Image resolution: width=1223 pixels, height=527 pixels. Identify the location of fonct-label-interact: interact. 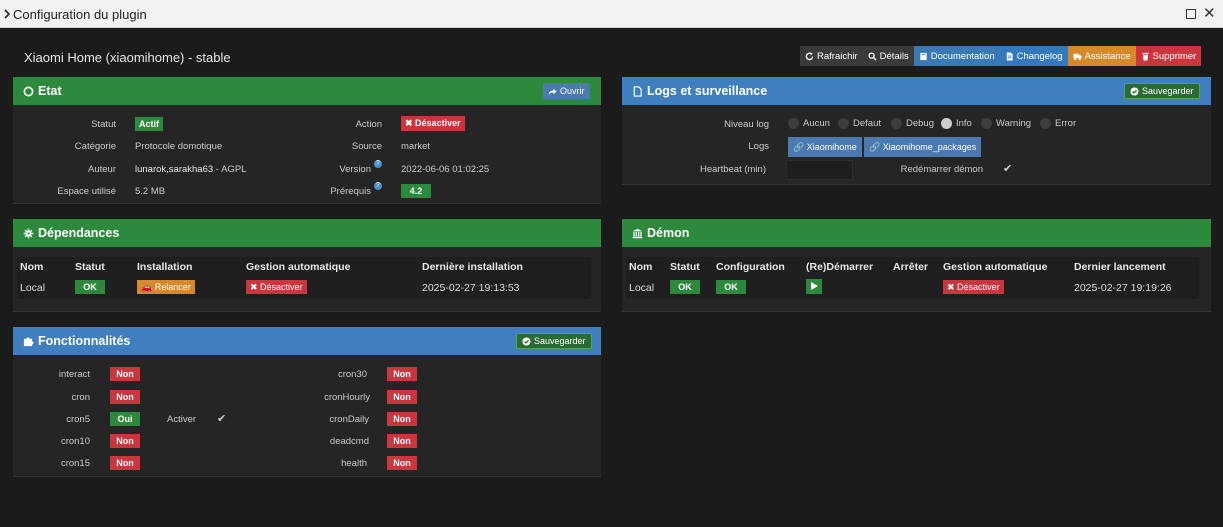
(74, 374).